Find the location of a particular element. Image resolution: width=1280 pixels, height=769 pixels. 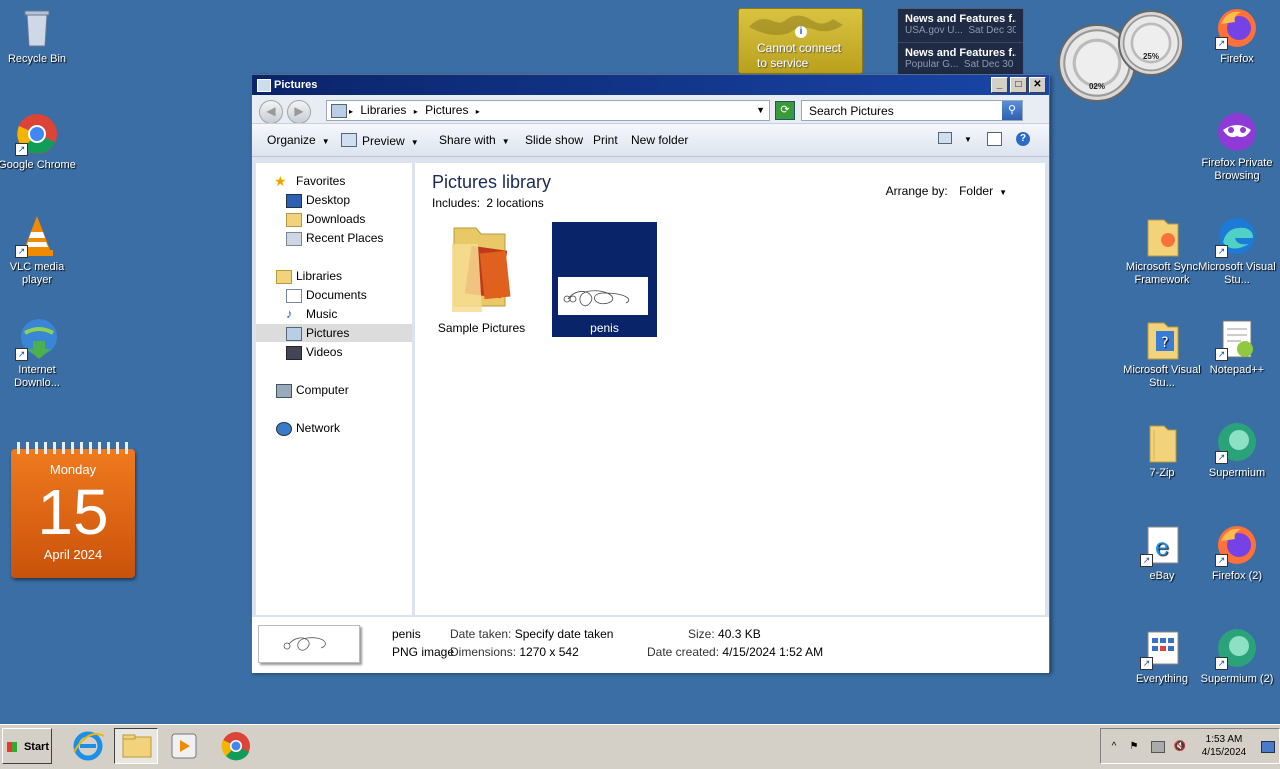

nav-item-documents: Documents is located at coordinates (334, 295).